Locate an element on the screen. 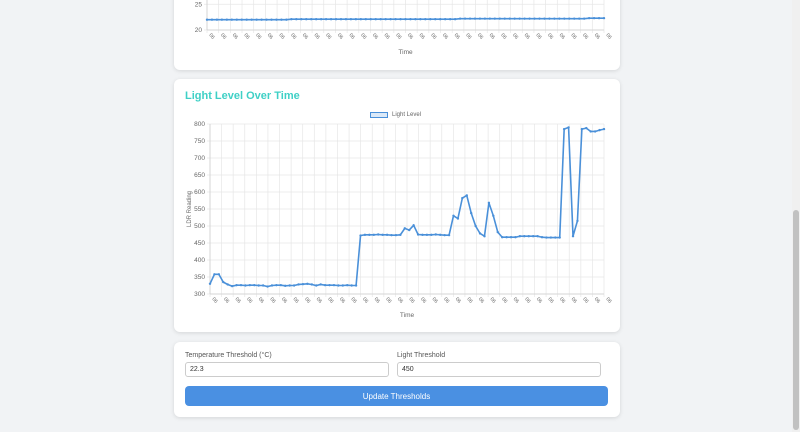 This screenshot has width=800, height=432. y-tick-label: 800 is located at coordinates (199, 124).